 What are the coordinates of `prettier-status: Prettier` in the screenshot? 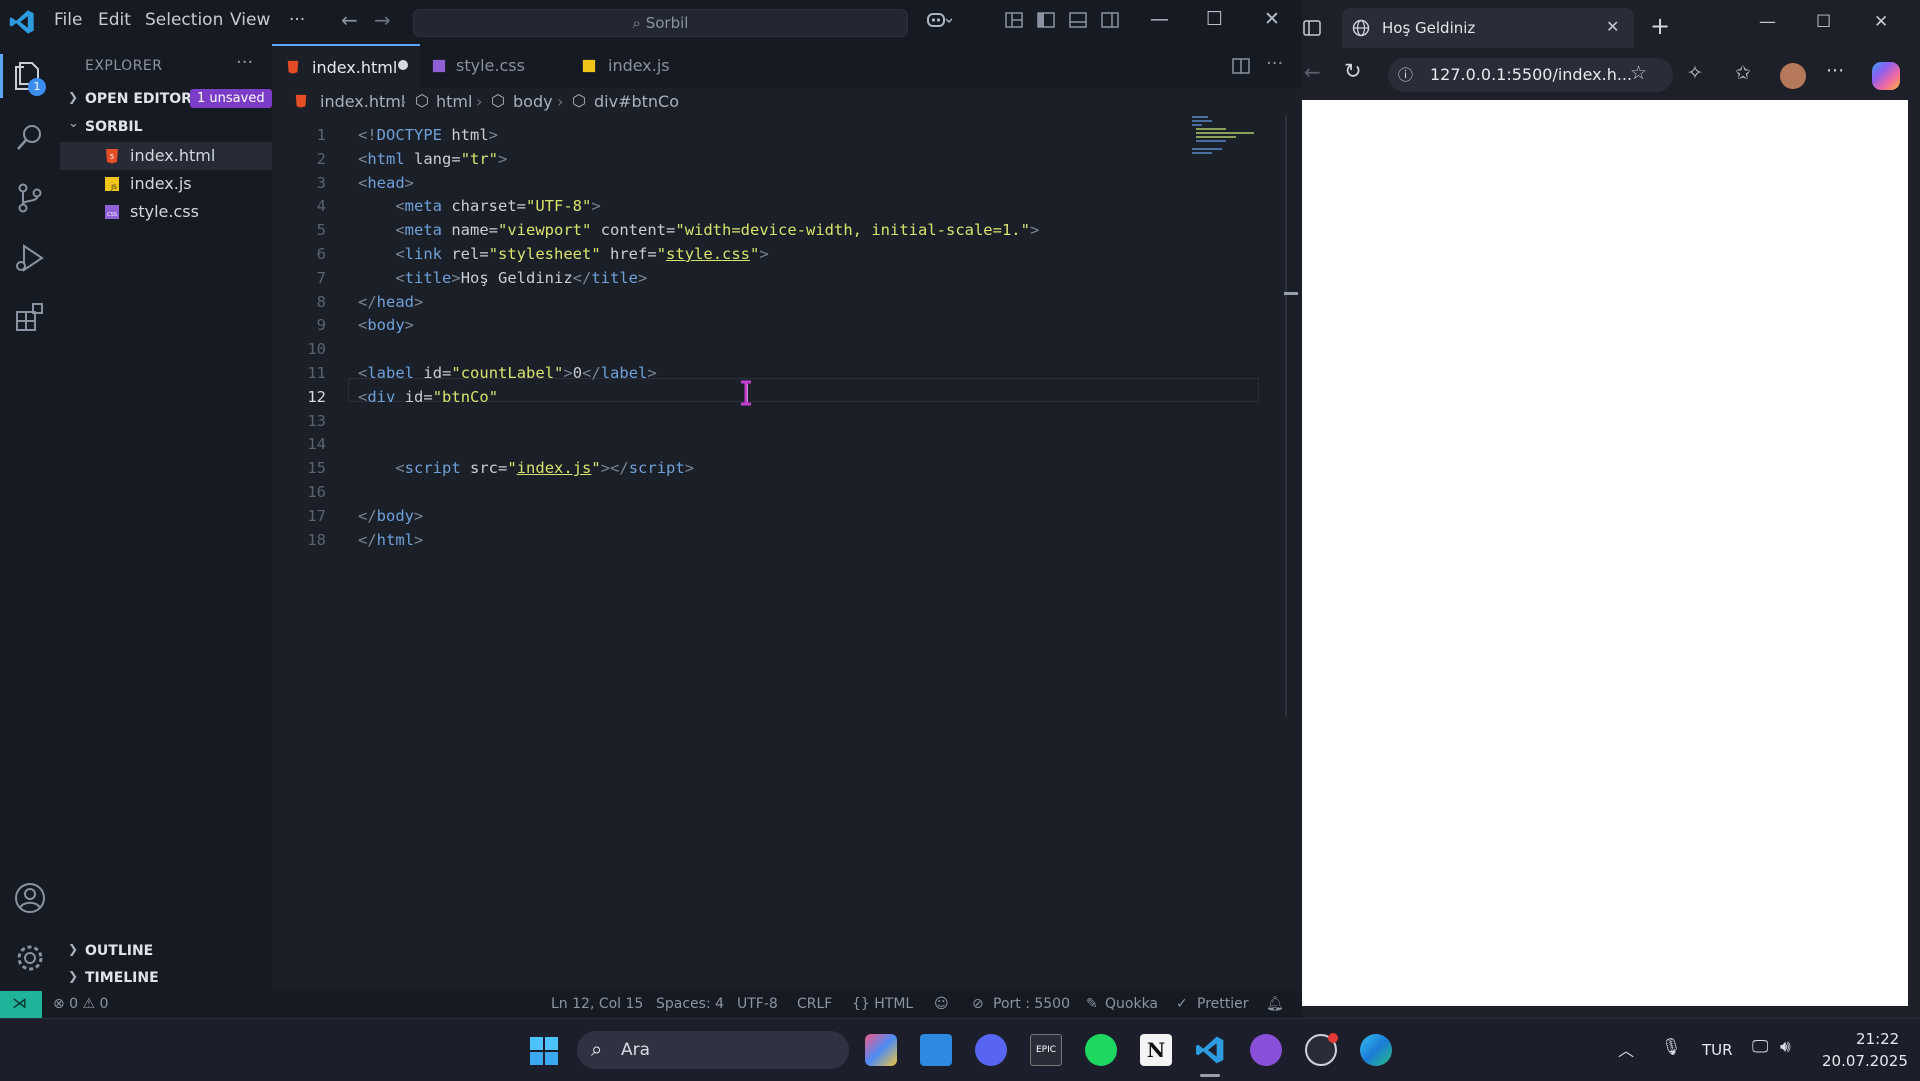 It's located at (1223, 1004).